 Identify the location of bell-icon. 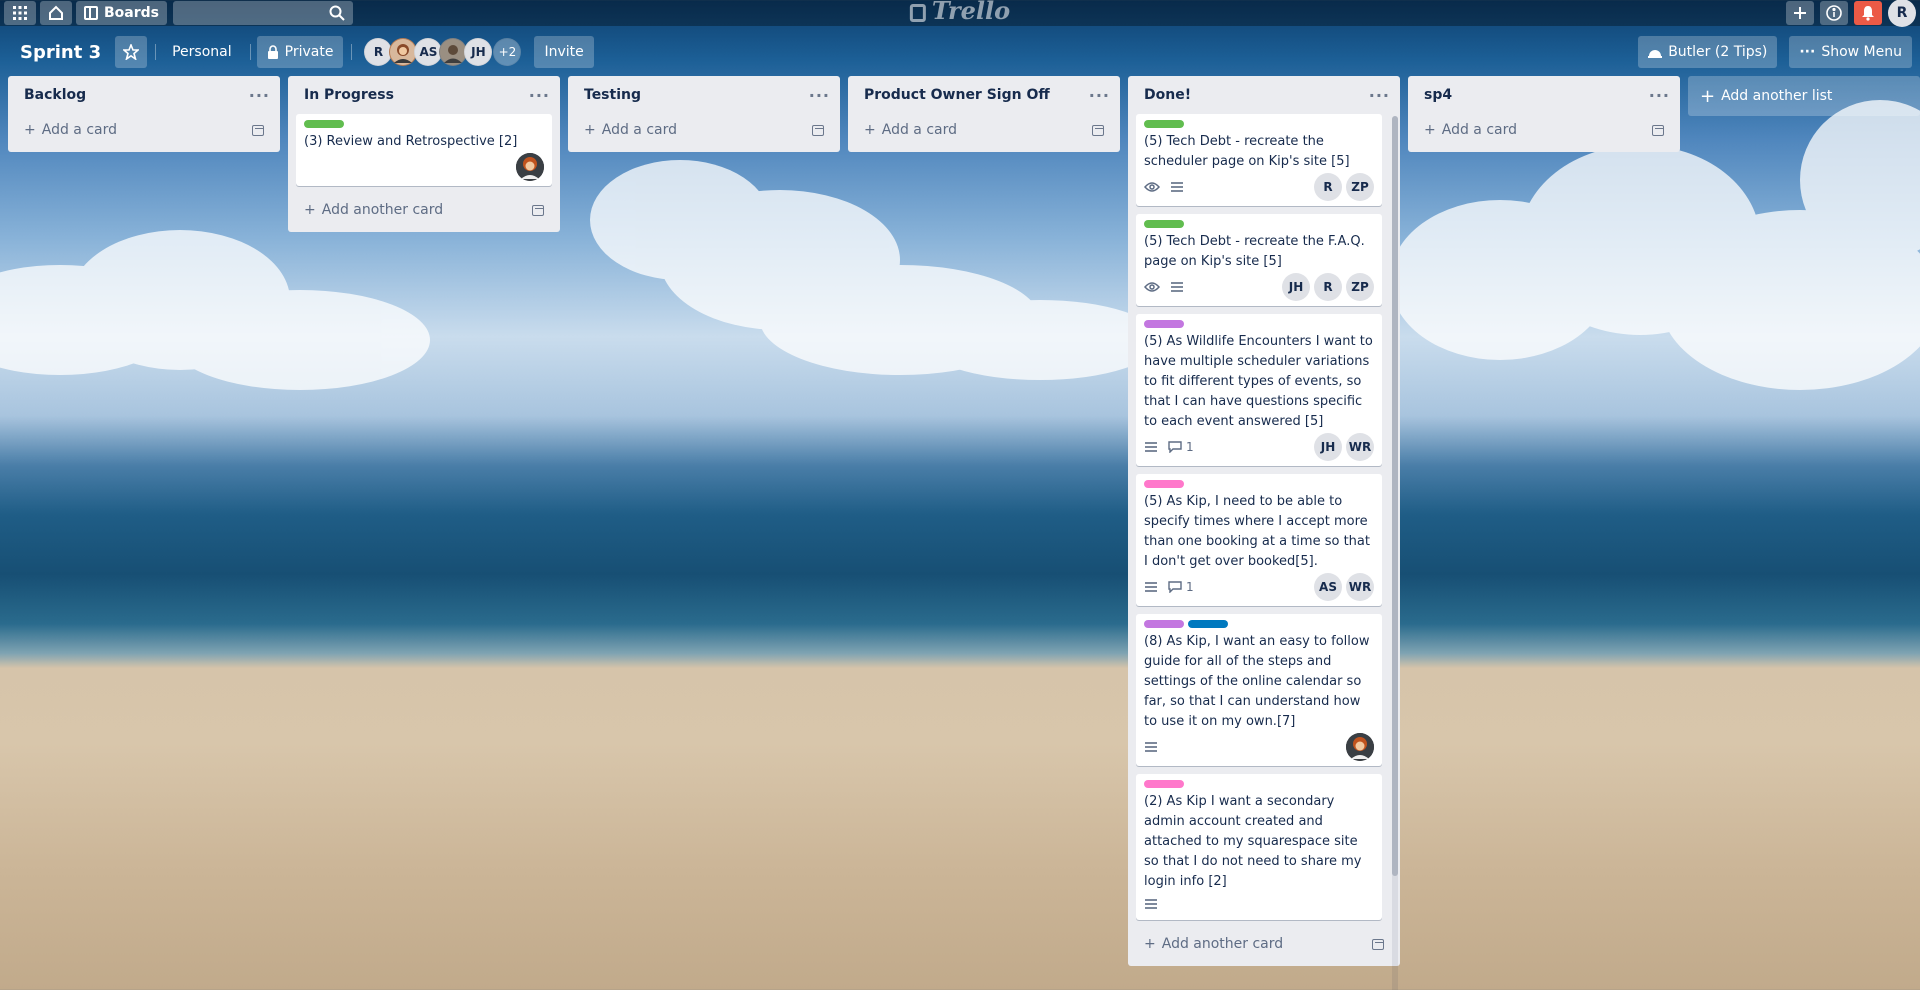
(1868, 13).